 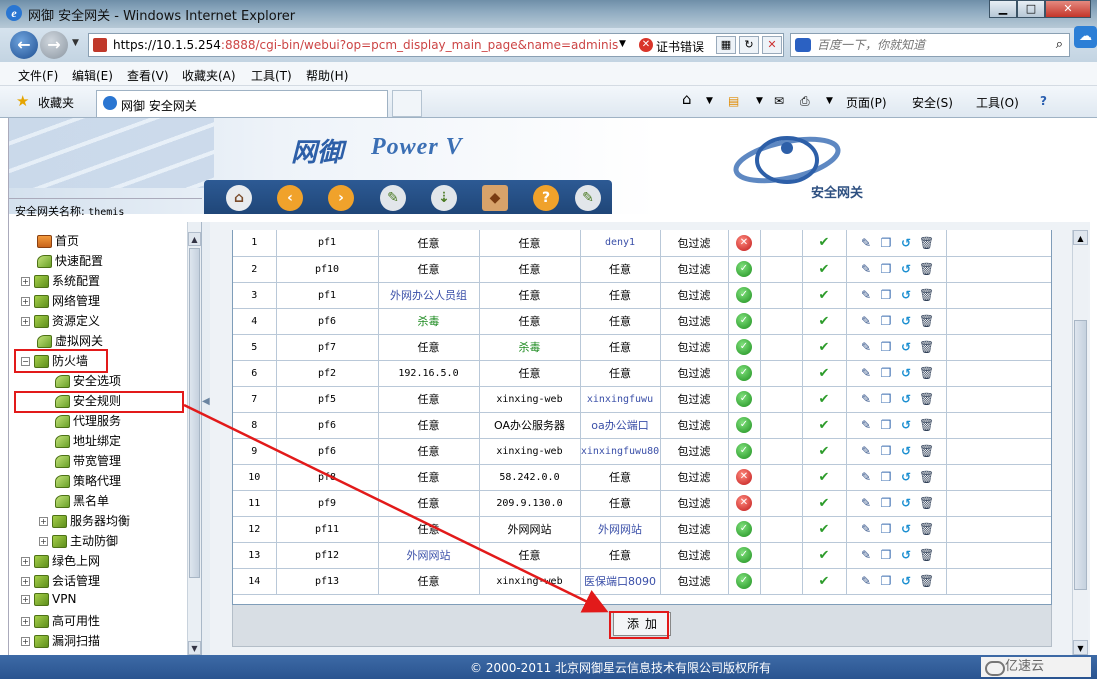 What do you see at coordinates (1003, 9) in the screenshot?
I see `minimize-icon: ▁` at bounding box center [1003, 9].